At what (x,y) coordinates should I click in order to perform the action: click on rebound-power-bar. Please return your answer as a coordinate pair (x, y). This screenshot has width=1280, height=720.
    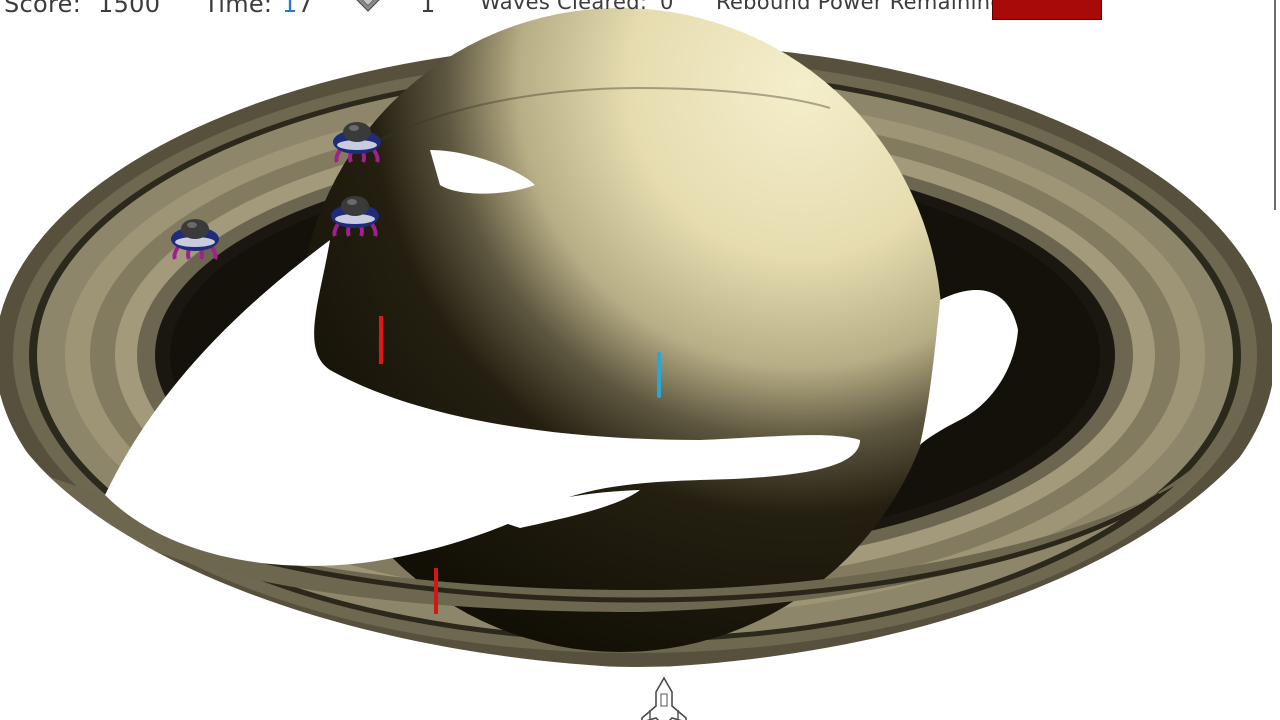
    Looking at the image, I should click on (1047, 10).